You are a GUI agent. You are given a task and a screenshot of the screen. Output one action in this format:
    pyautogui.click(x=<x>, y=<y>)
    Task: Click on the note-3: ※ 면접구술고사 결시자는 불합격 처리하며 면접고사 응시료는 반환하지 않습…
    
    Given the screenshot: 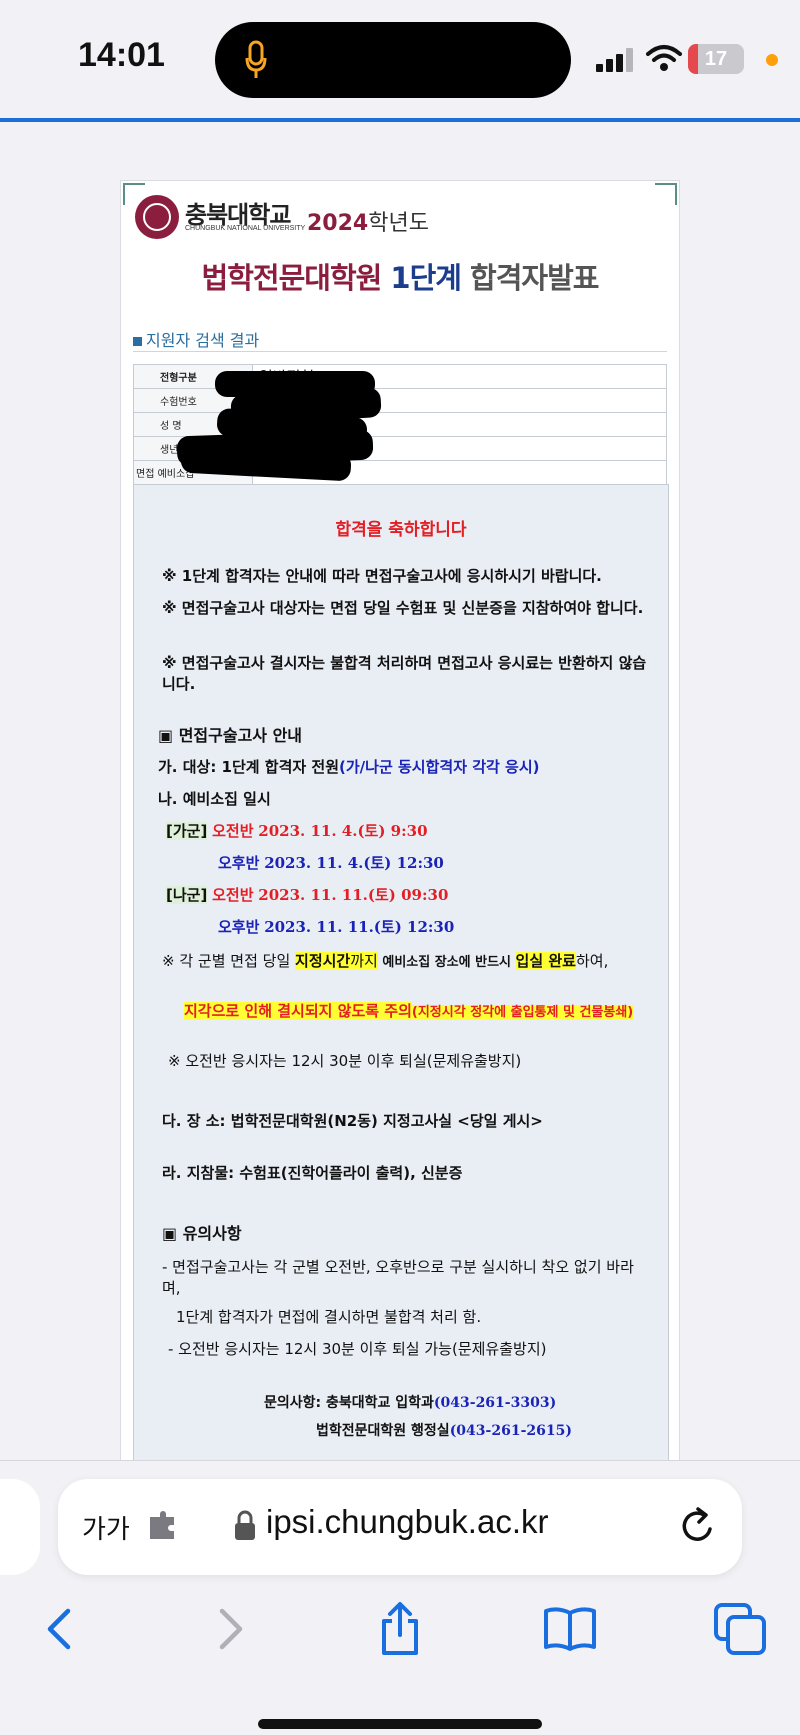 What is the action you would take?
    pyautogui.click(x=404, y=673)
    